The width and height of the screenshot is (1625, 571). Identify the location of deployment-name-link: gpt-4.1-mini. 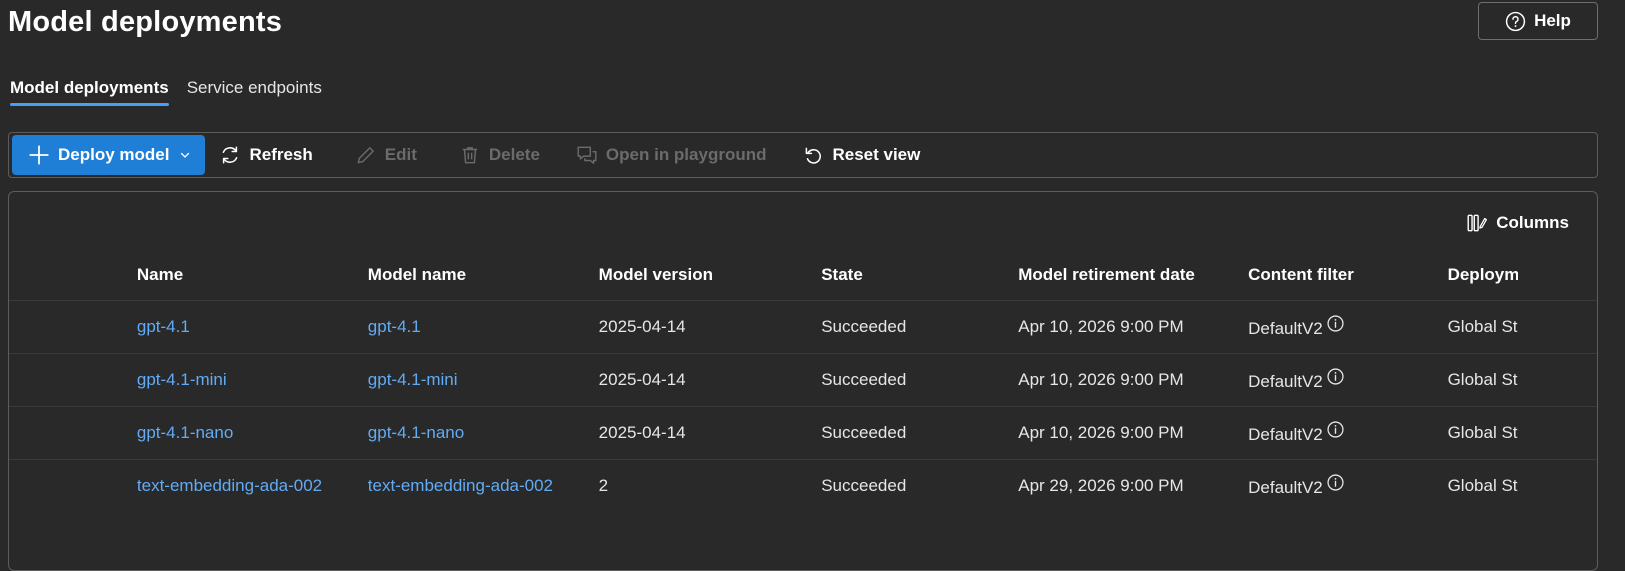
(252, 380).